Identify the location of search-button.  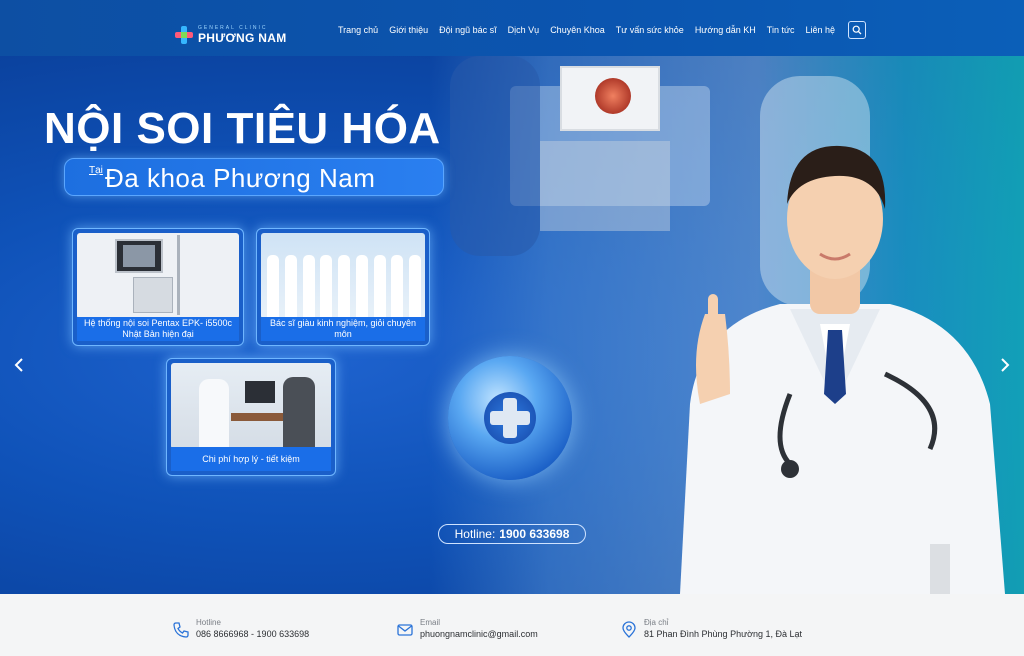
(857, 30).